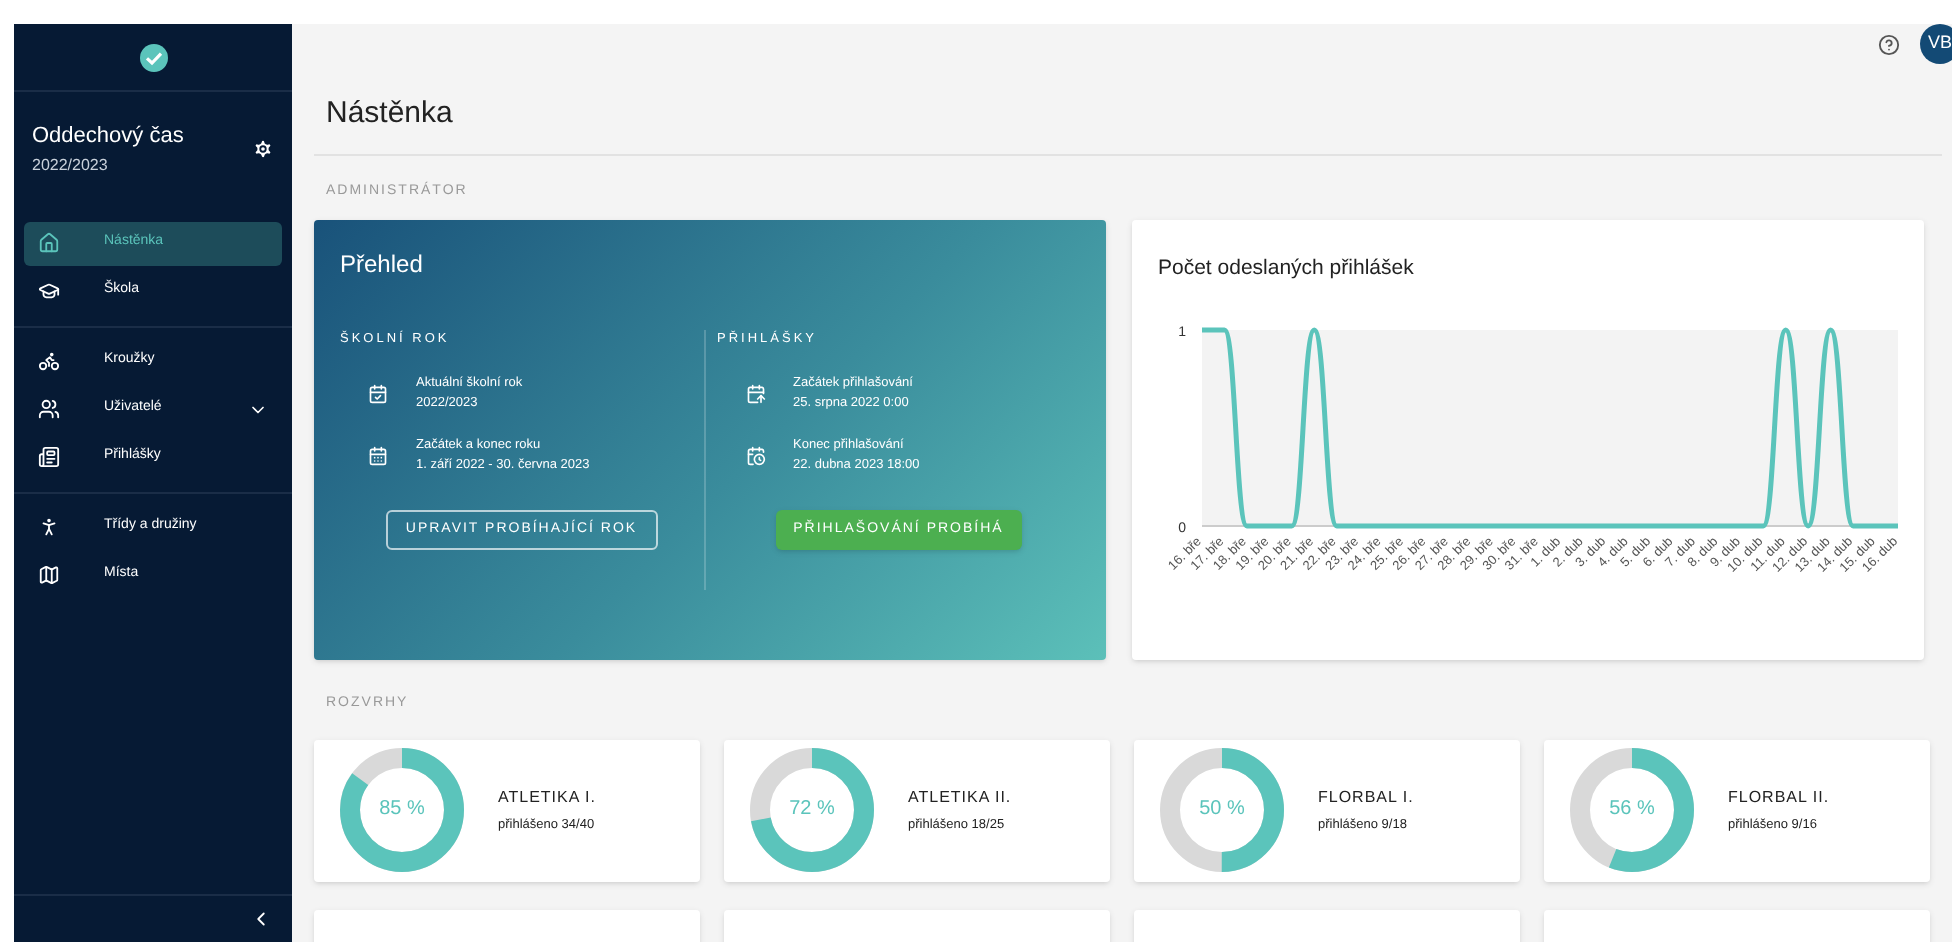  What do you see at coordinates (49, 291) in the screenshot?
I see `graduation-cap-icon` at bounding box center [49, 291].